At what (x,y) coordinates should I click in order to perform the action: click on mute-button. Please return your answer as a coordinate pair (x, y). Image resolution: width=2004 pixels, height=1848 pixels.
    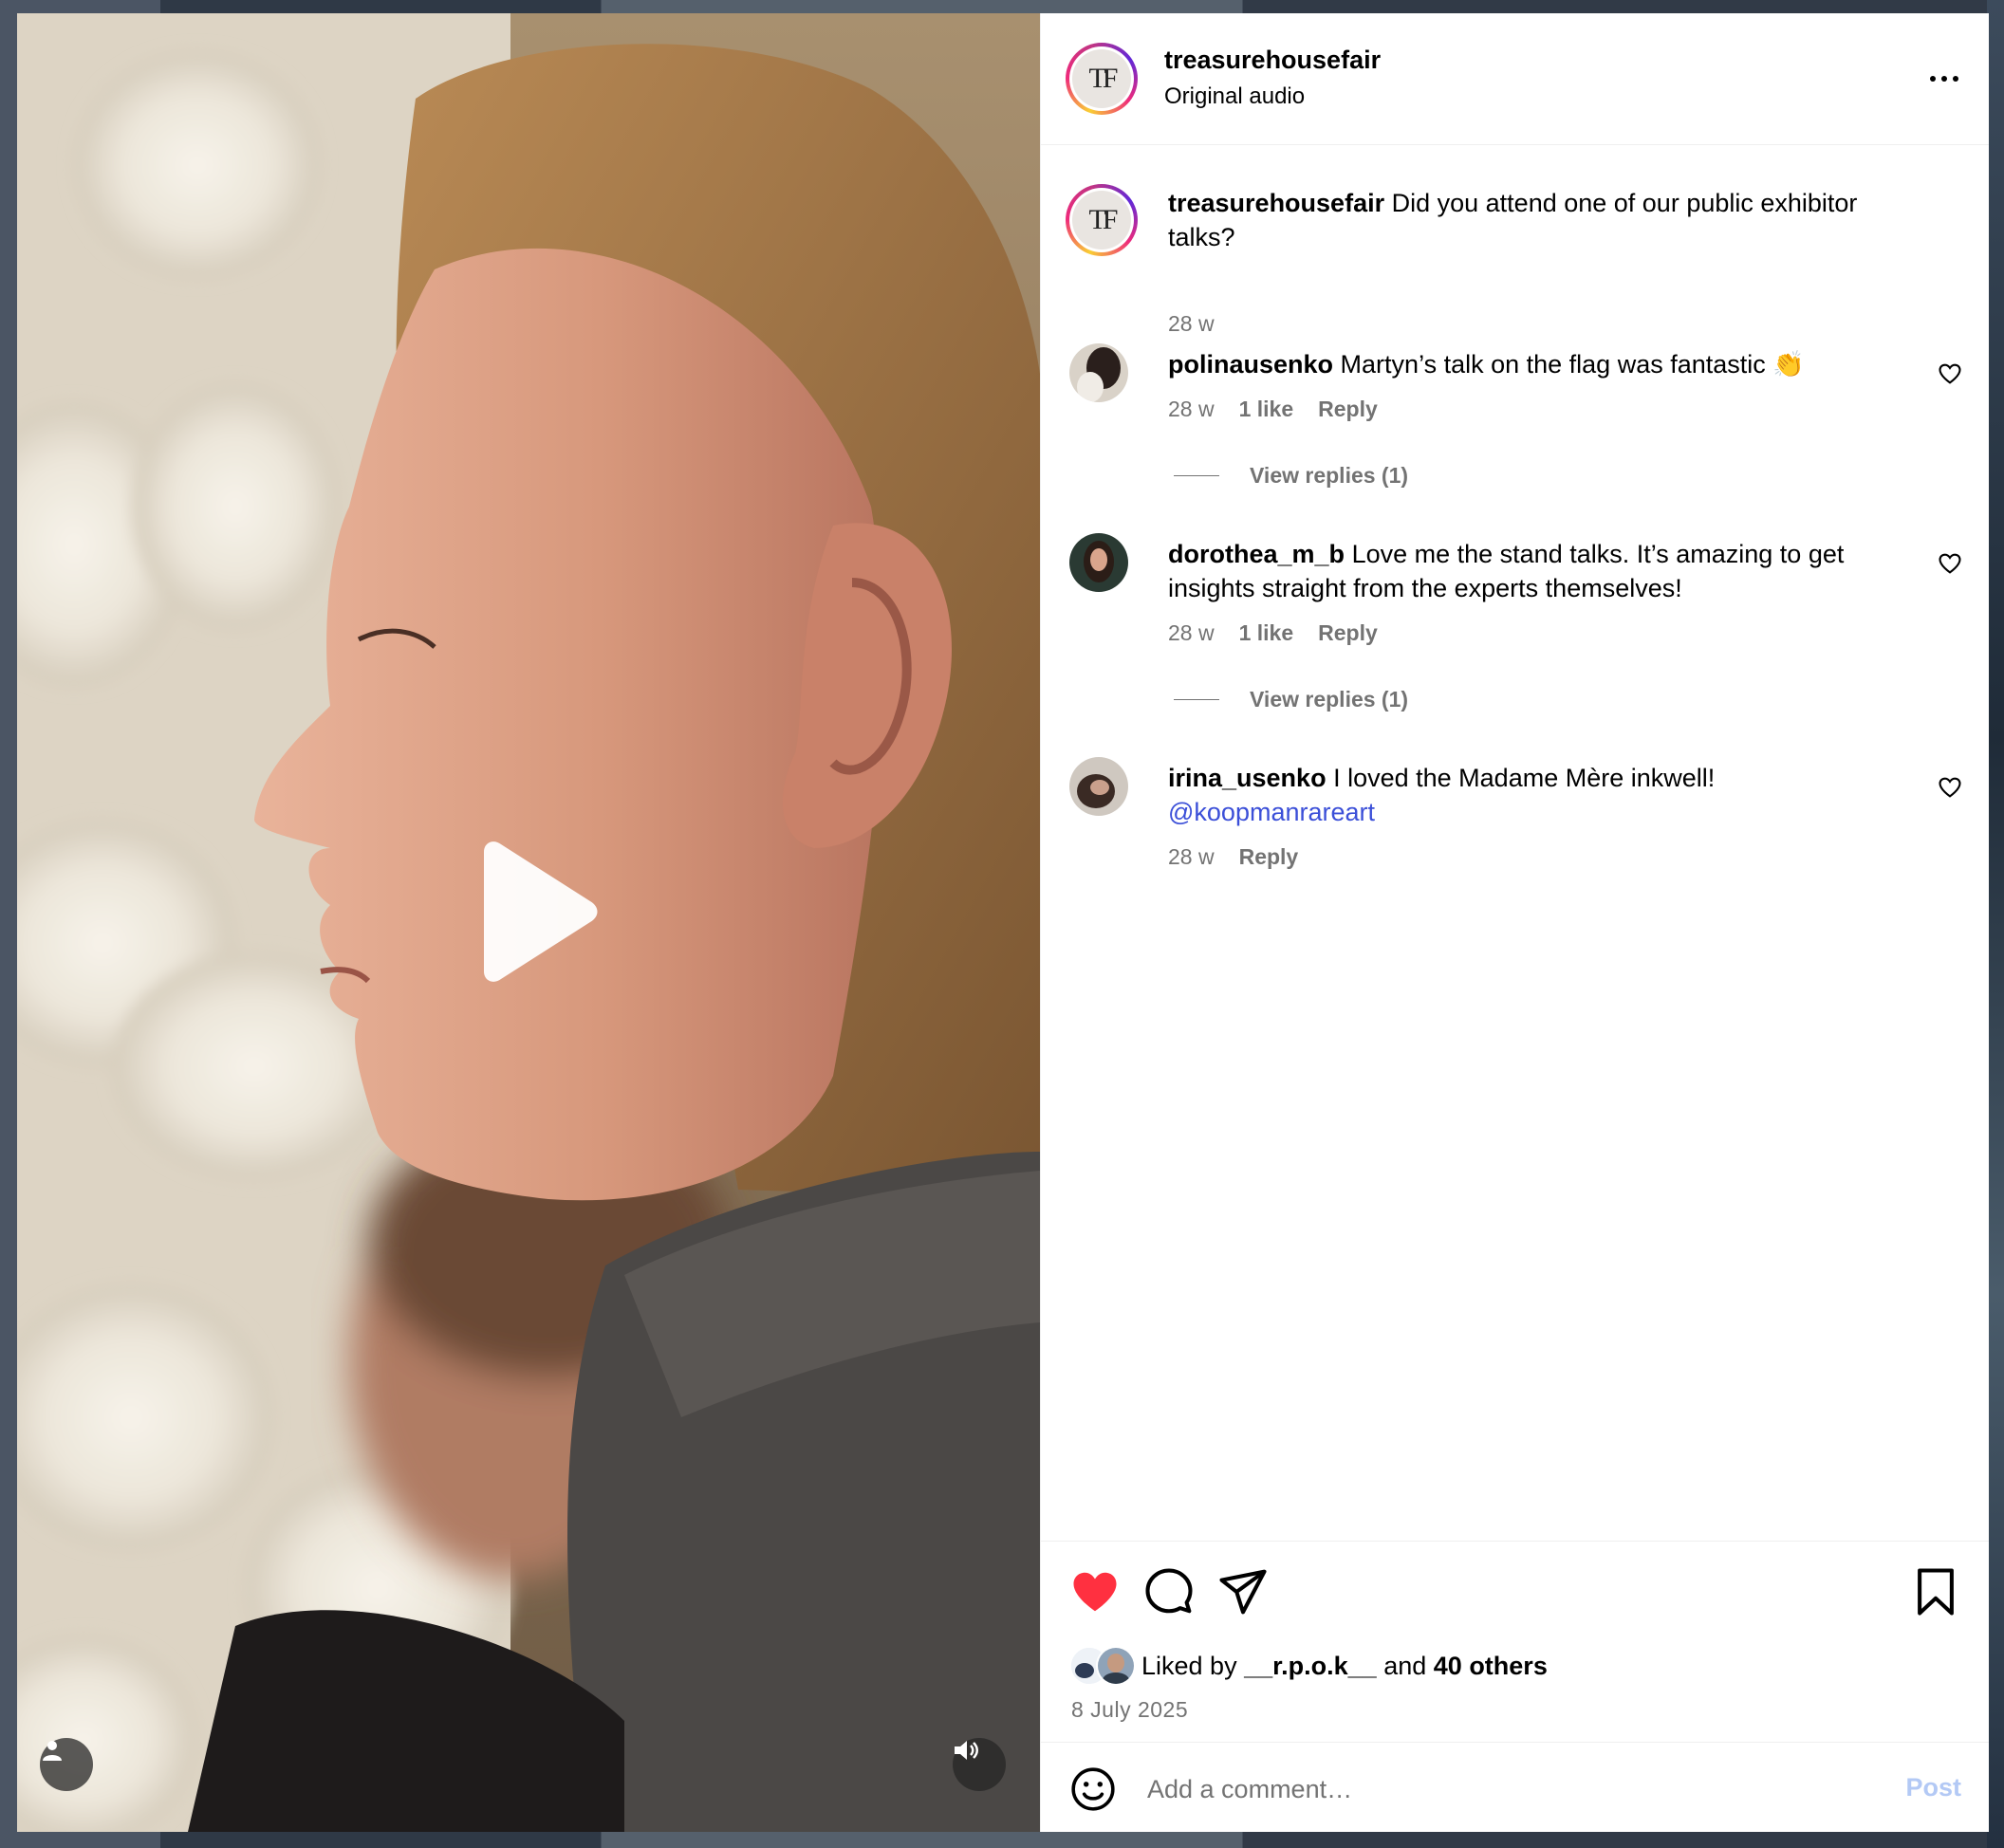
    Looking at the image, I should click on (980, 1764).